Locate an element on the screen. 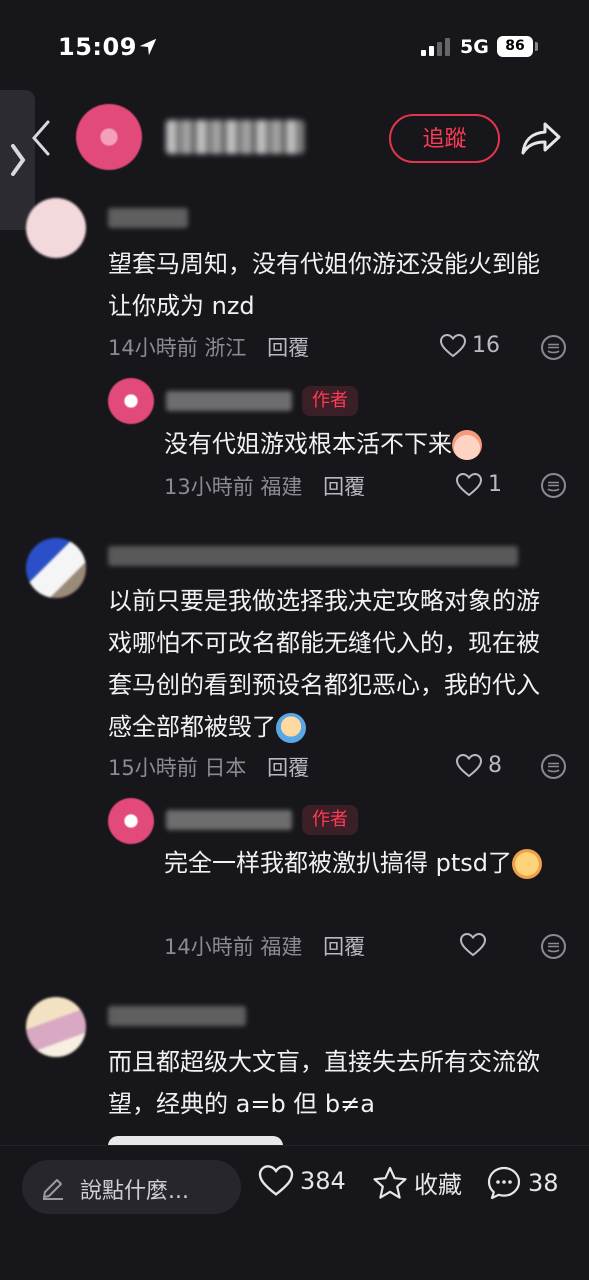 This screenshot has width=589, height=1280. chevron-right-icon is located at coordinates (18, 160).